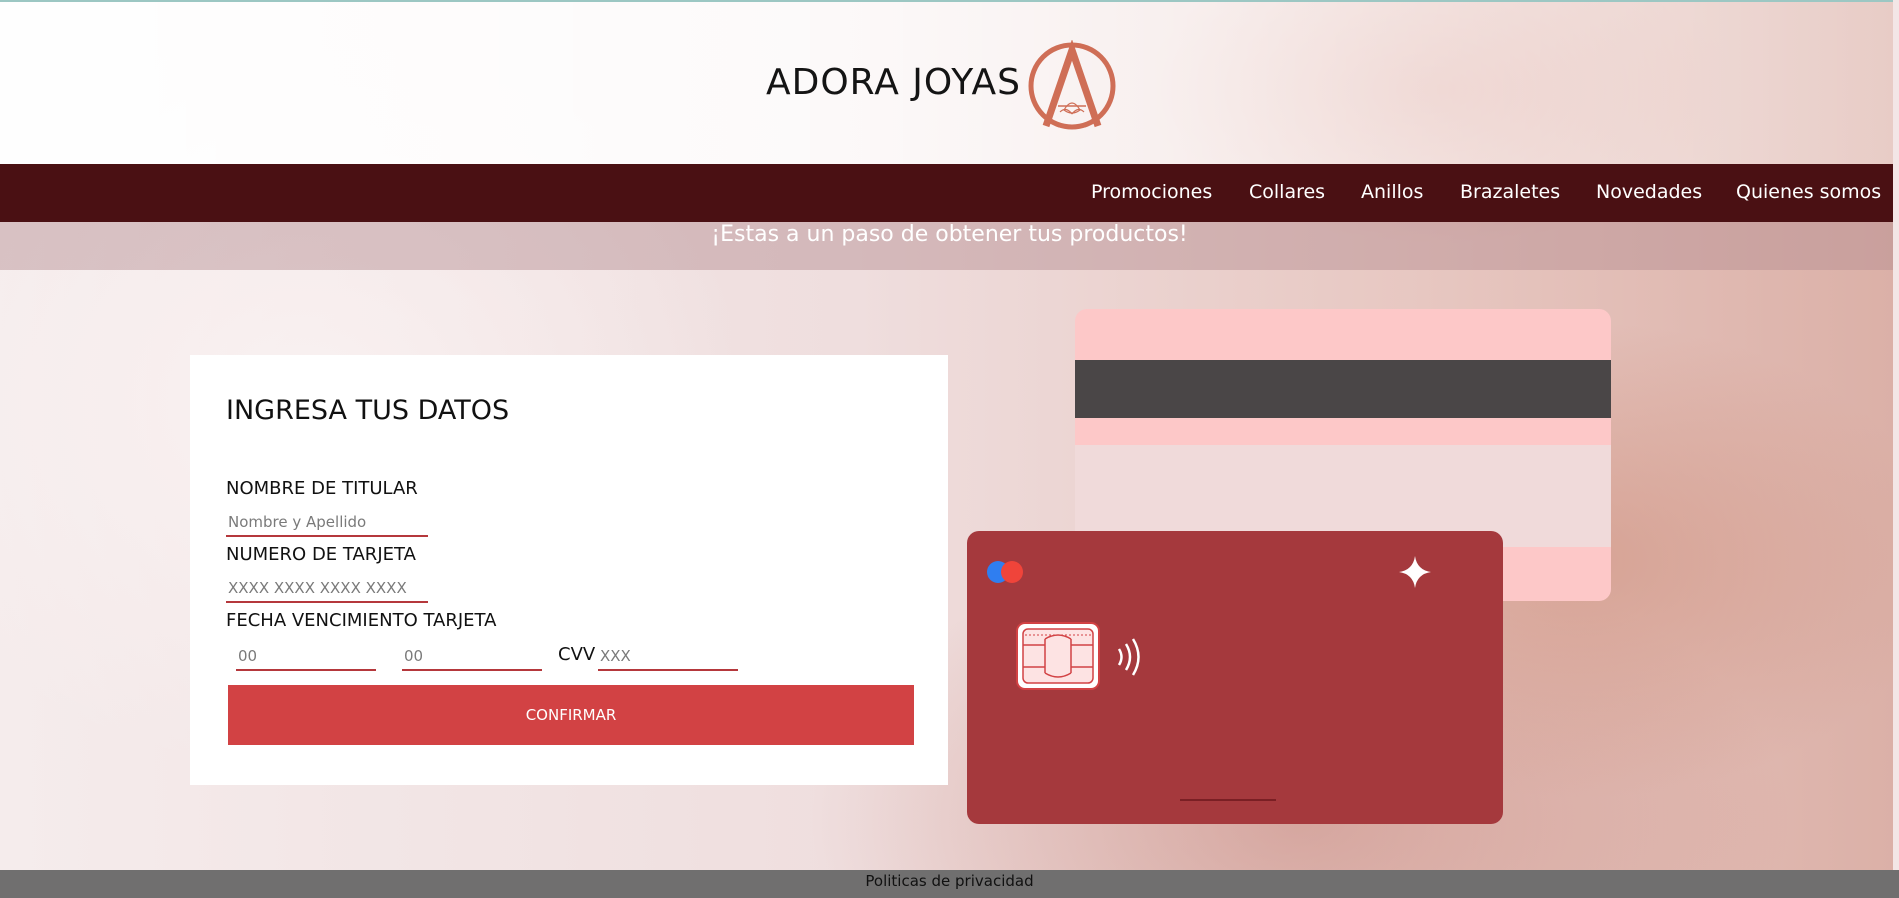 The image size is (1899, 898). Describe the element at coordinates (1343, 389) in the screenshot. I see `magnetic-stripe` at that location.